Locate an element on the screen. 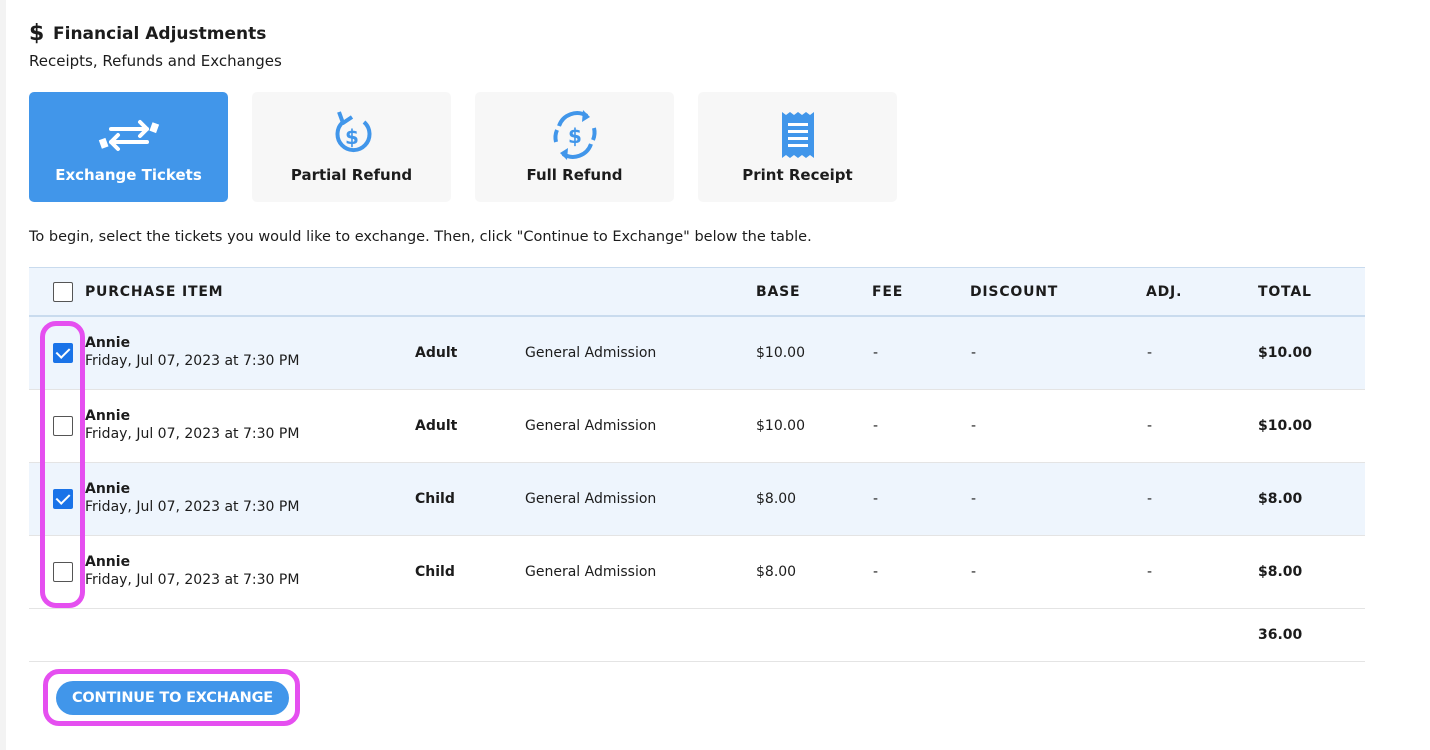 The width and height of the screenshot is (1430, 750). print-receipt-label: Print Receipt is located at coordinates (797, 175).